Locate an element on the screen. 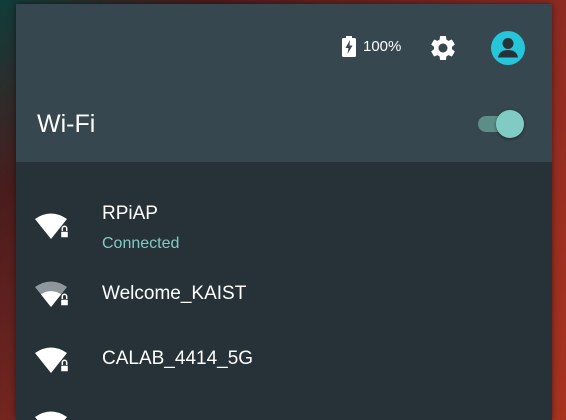 The height and width of the screenshot is (420, 566). network-name: RPiAP is located at coordinates (130, 213).